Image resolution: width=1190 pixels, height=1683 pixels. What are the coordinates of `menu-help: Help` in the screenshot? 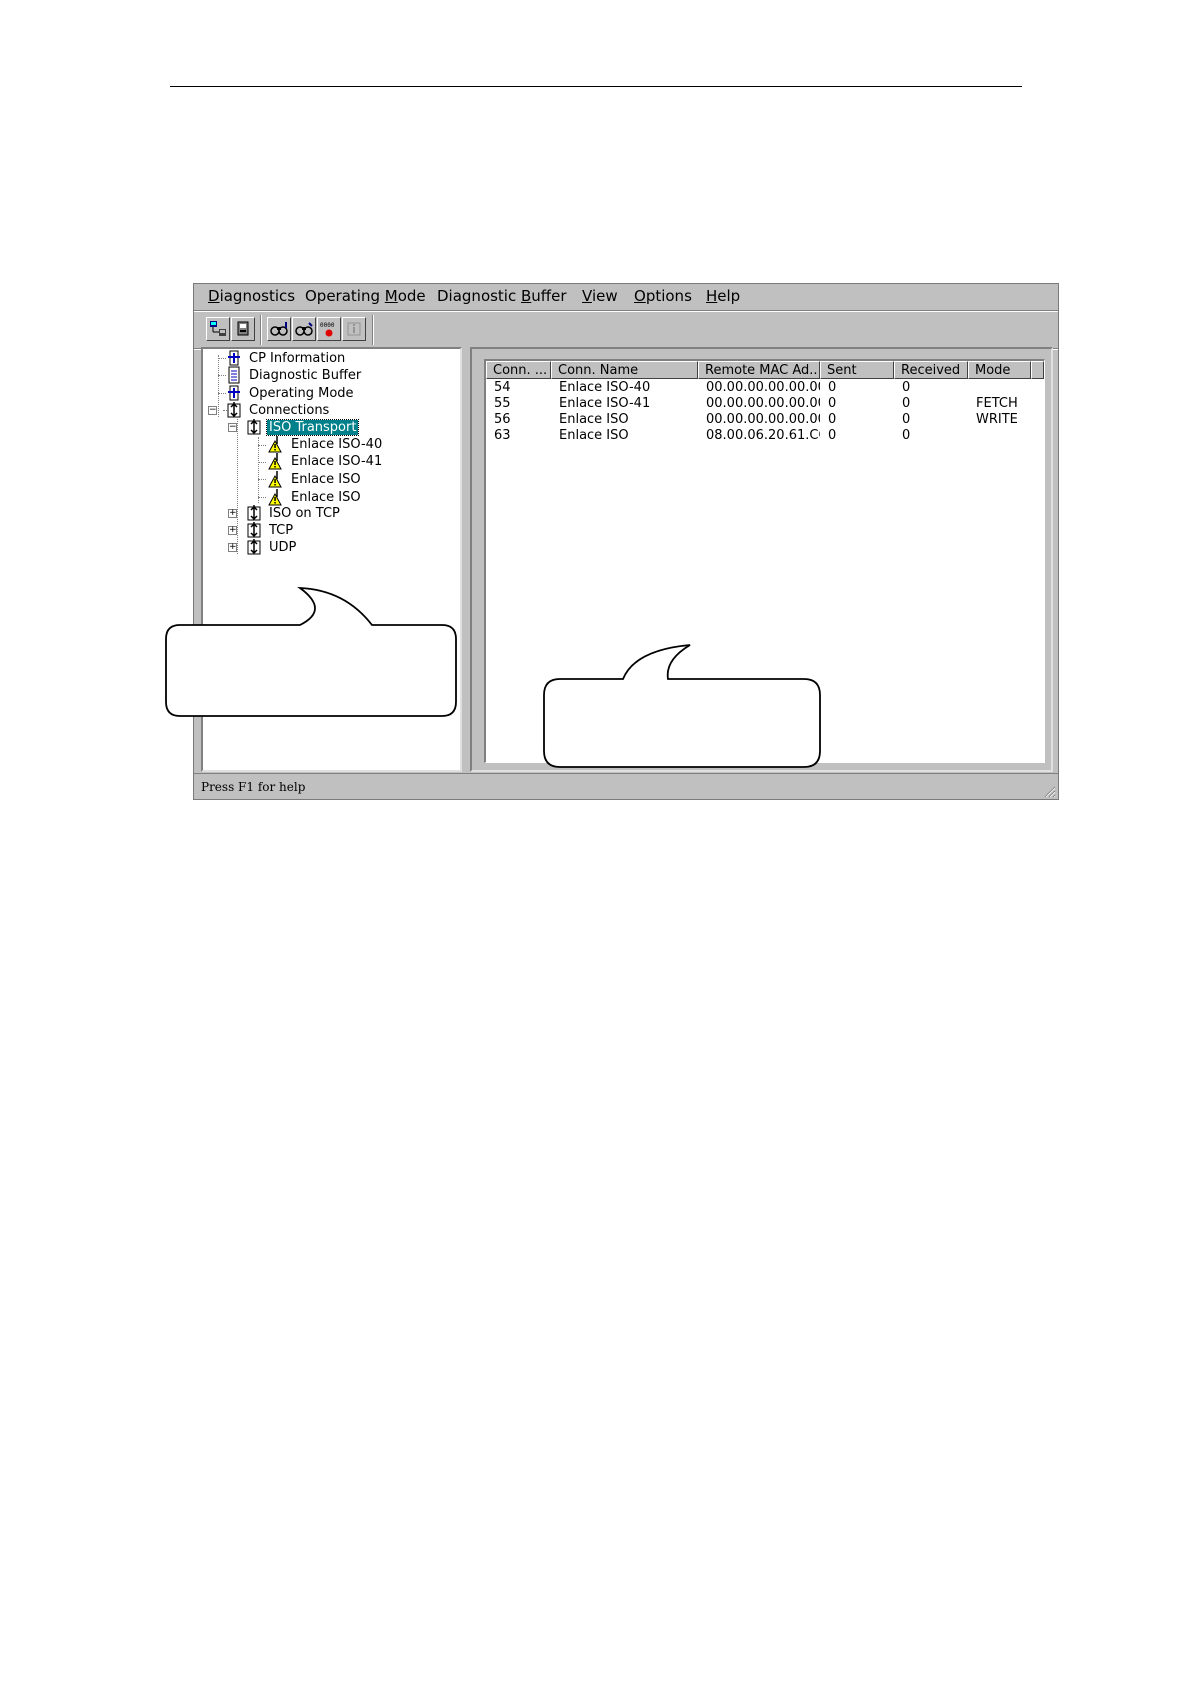 It's located at (723, 296).